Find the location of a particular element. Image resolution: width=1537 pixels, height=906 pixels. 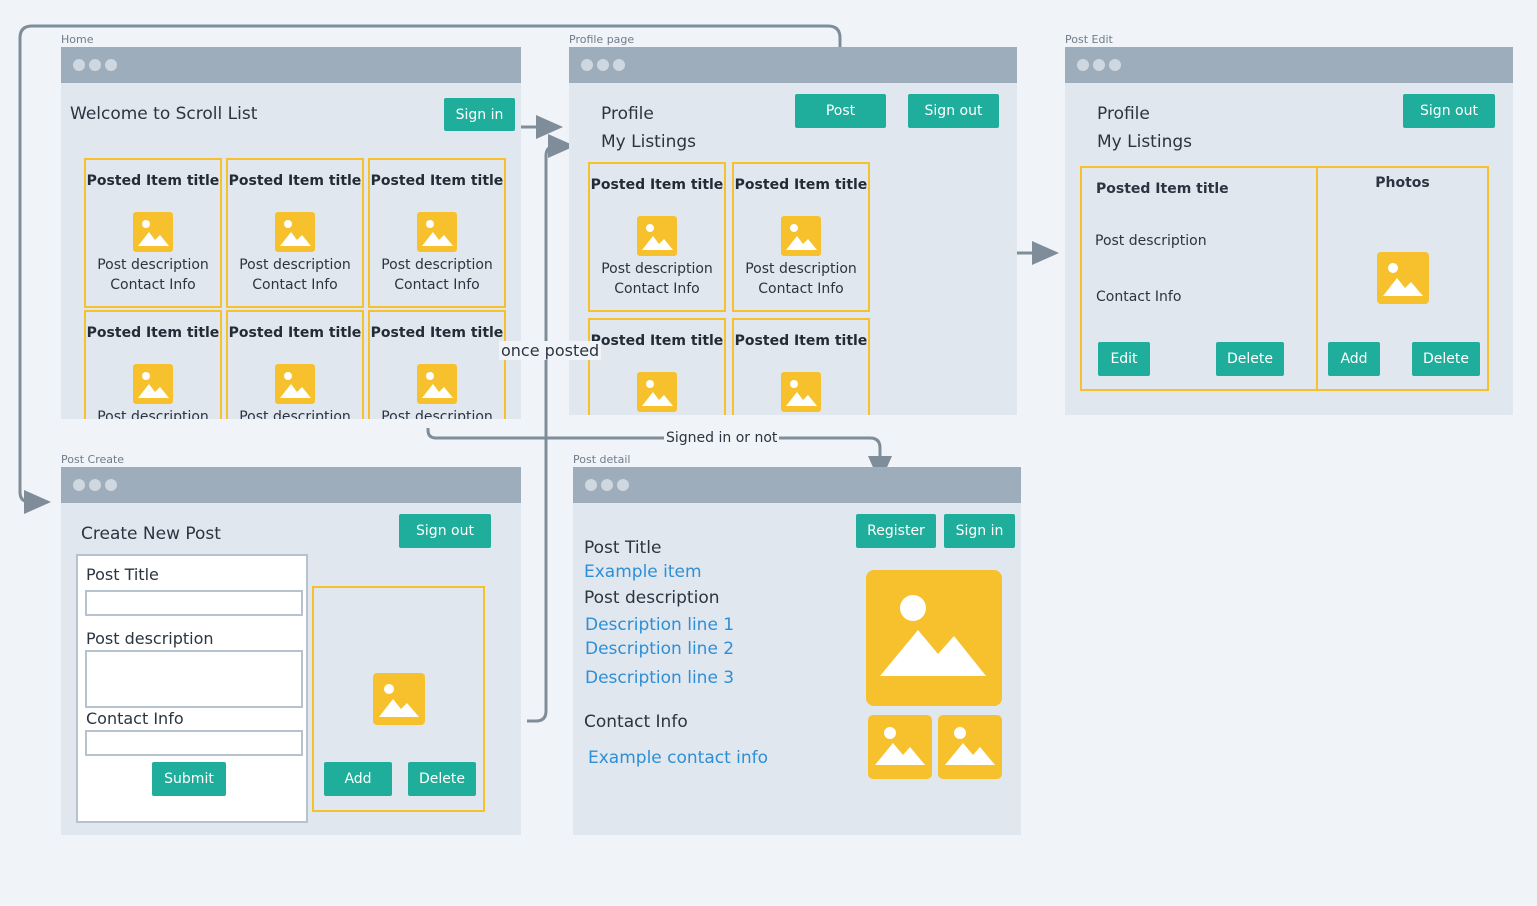

post-description-input is located at coordinates (194, 679).